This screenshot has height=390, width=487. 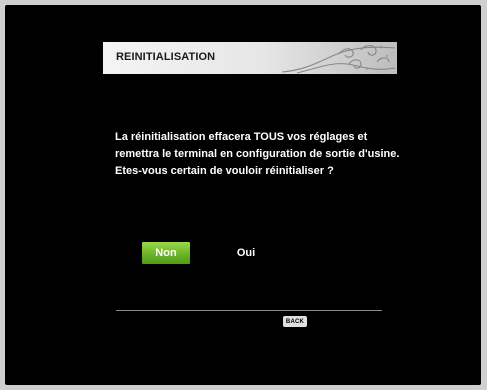 I want to click on dialog-title-bar: REINITIALISATION, so click(x=250, y=58).